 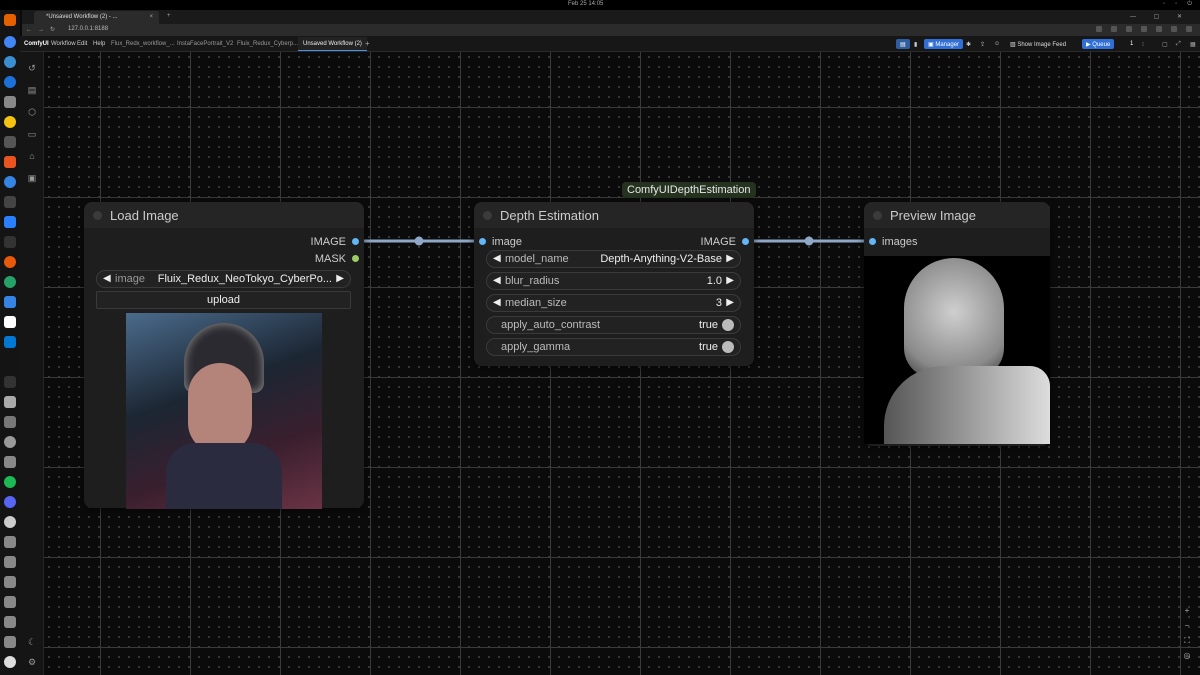 I want to click on menu-icon, so click(x=1189, y=29).